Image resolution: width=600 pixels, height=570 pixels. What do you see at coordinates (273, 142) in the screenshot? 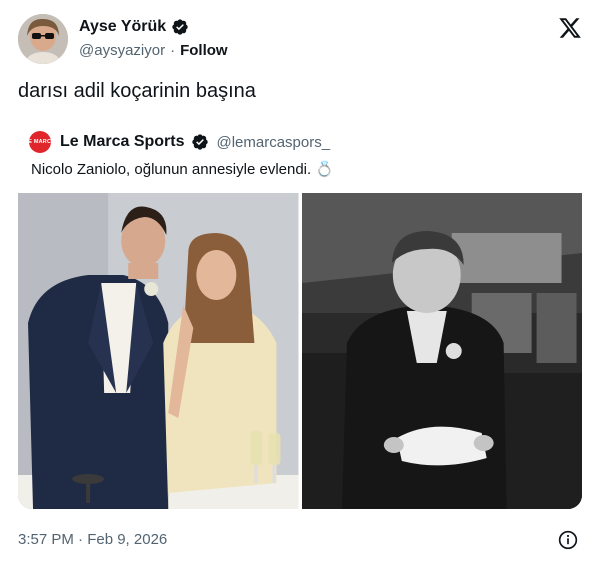
I see `quoted-handle: @lemarcaspors_` at bounding box center [273, 142].